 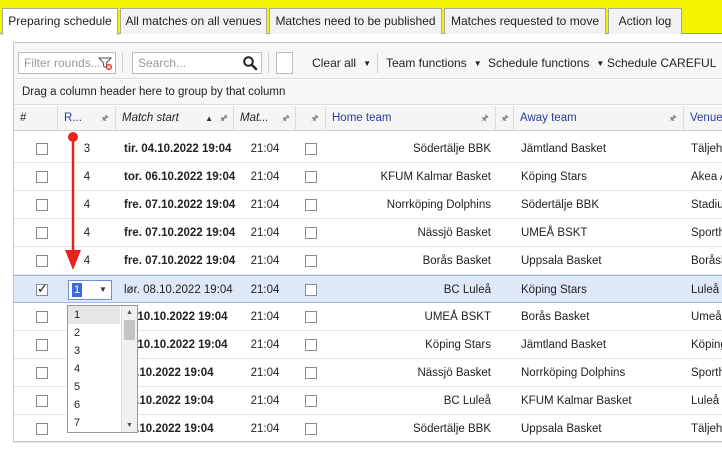 I want to click on away-team-cell: Borås Basket, so click(x=601, y=317).